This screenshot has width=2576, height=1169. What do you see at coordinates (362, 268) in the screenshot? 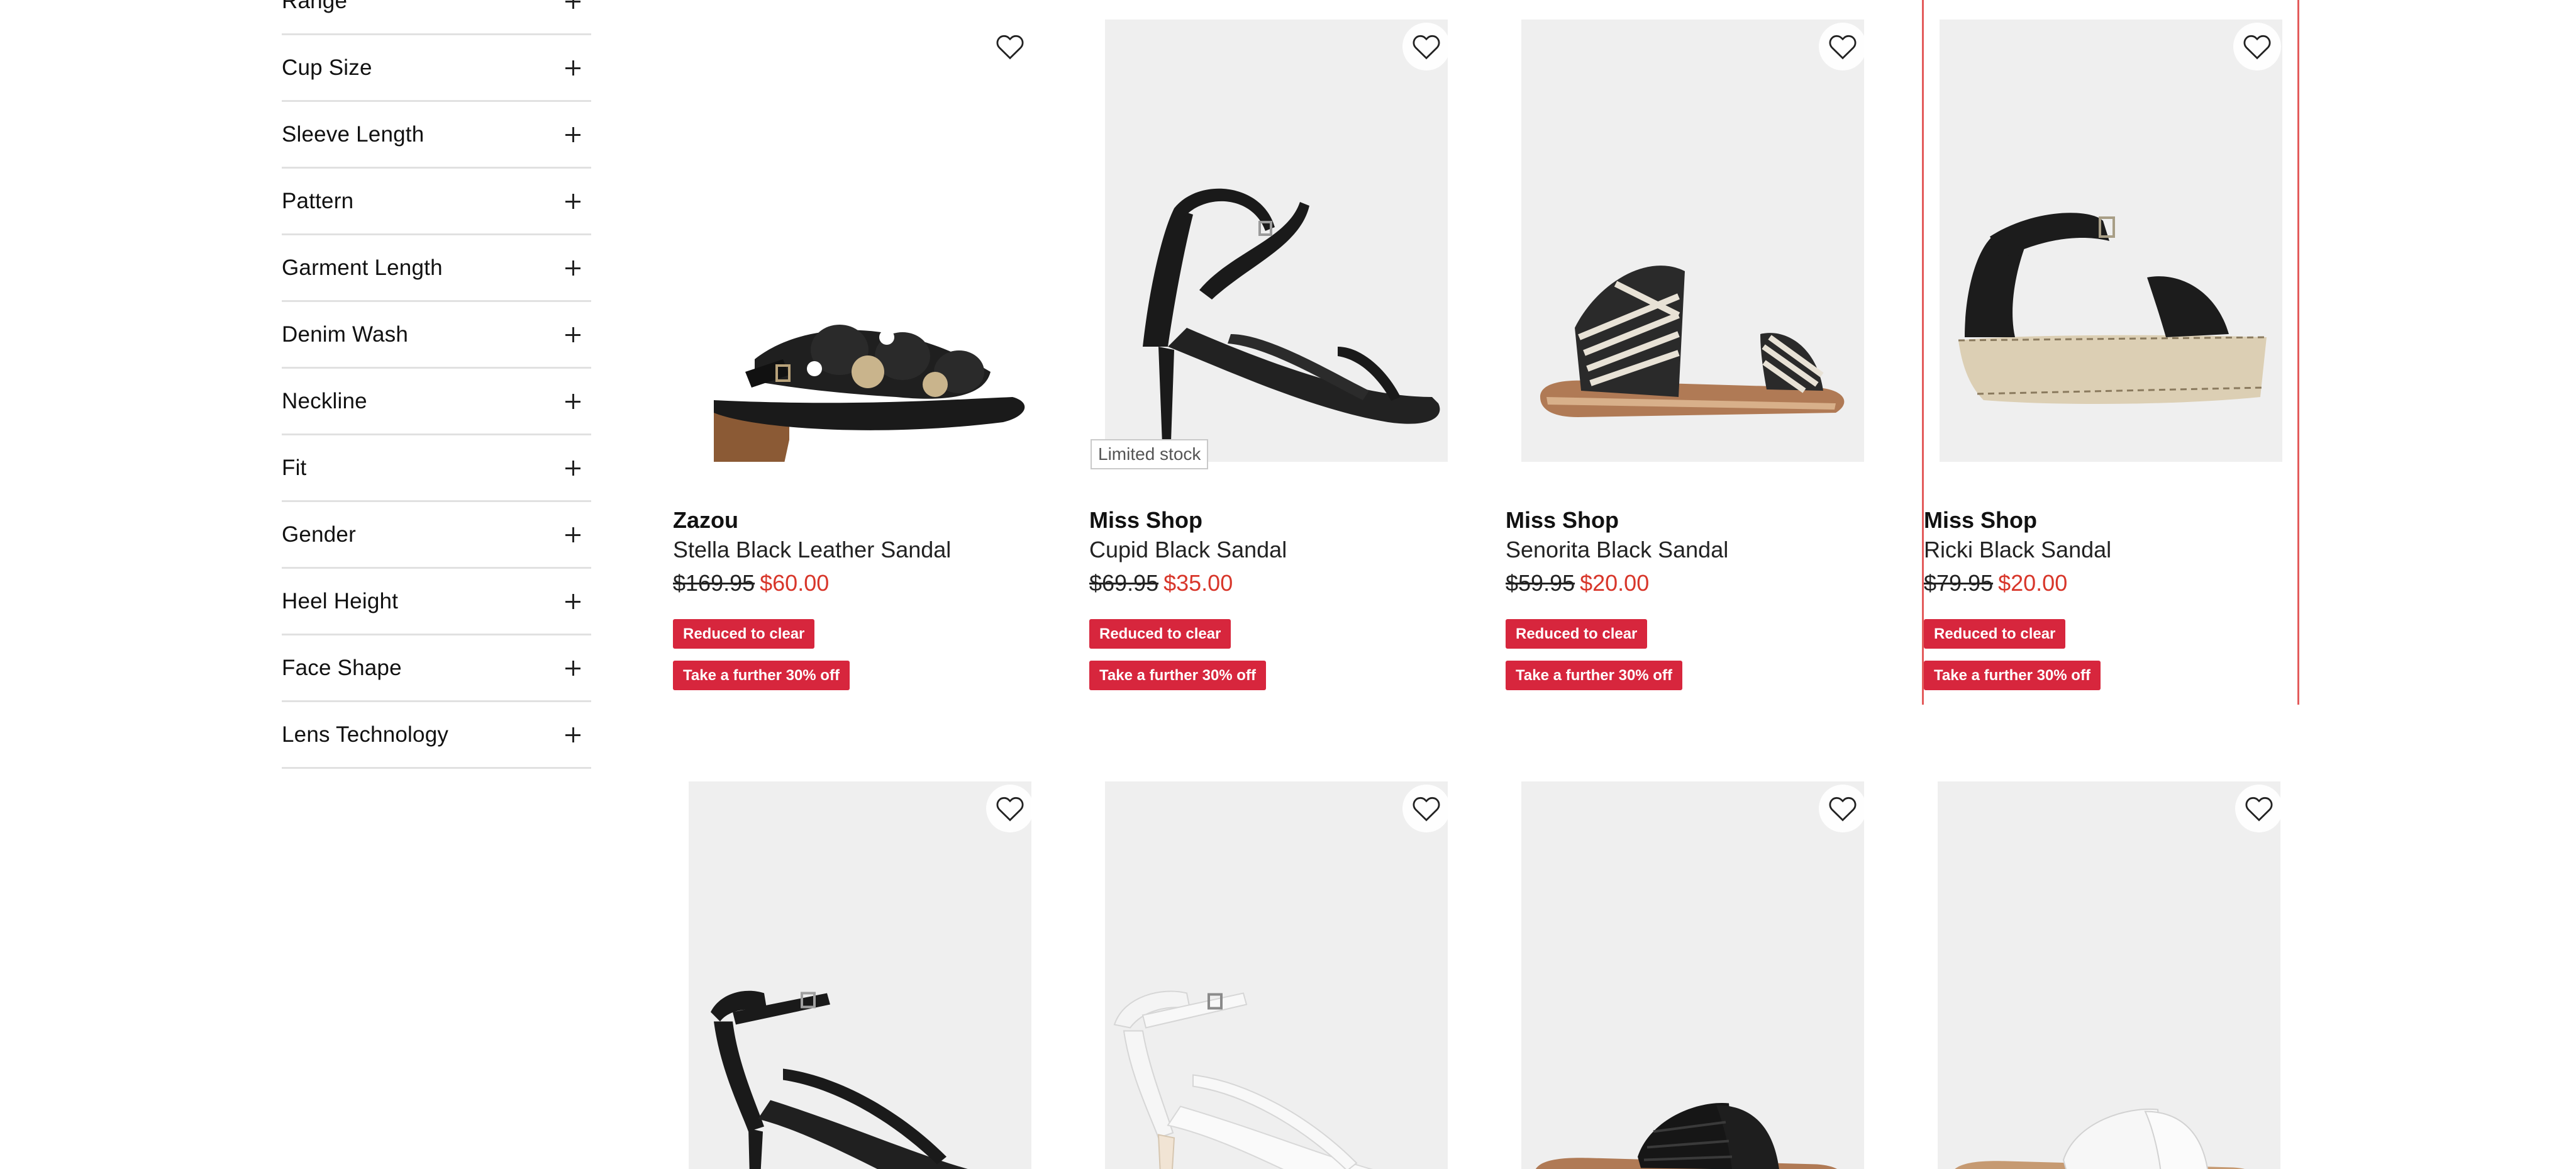
I see `filter-label: Garment Length` at bounding box center [362, 268].